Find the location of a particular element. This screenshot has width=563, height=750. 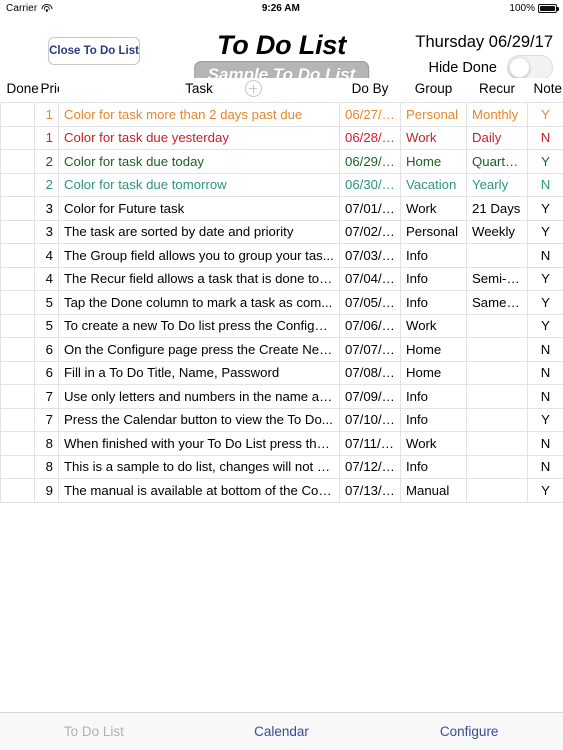

cell-priority: 5 is located at coordinates (46, 302).